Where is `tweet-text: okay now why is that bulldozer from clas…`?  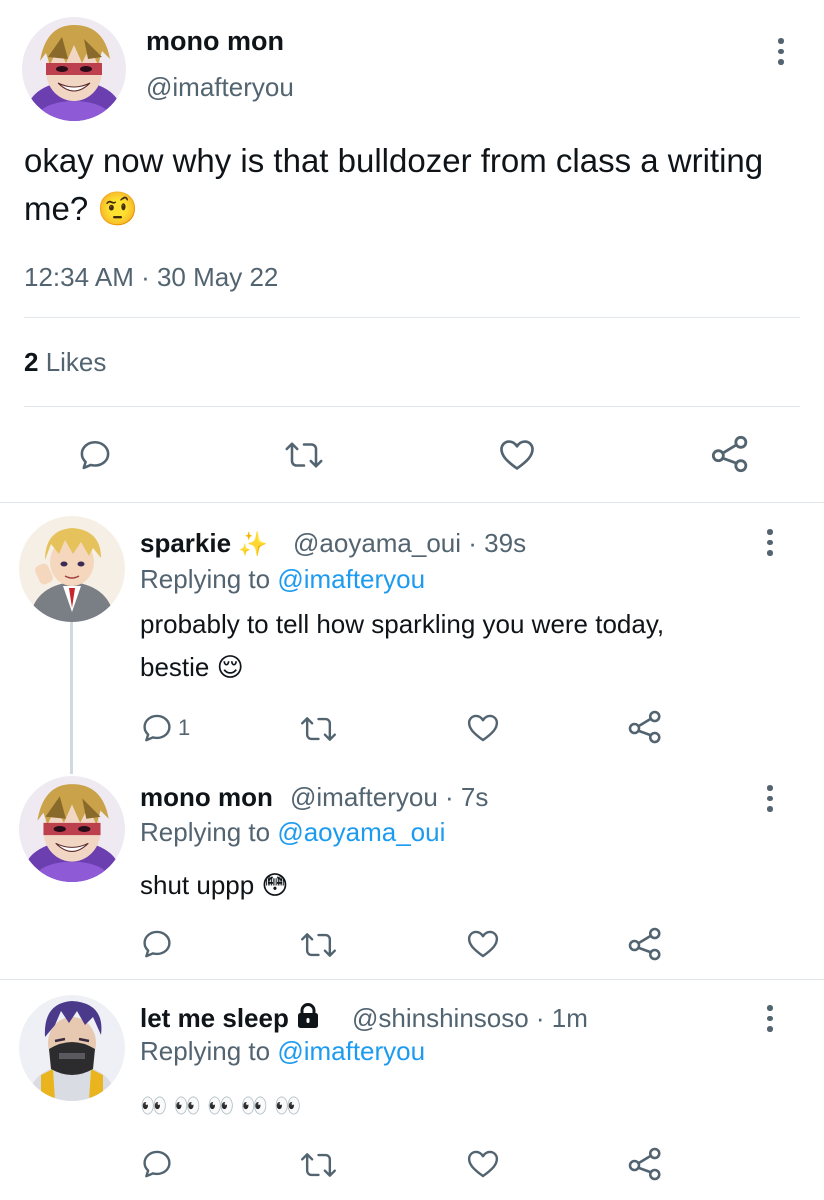 tweet-text: okay now why is that bulldozer from clas… is located at coordinates (394, 184).